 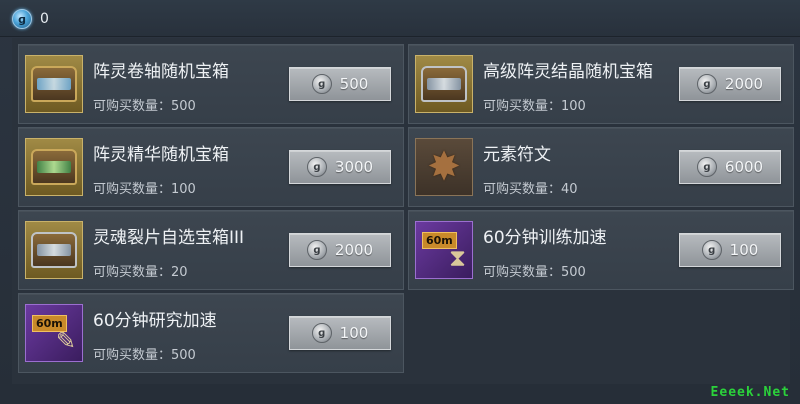 I want to click on item-quantity: 可购买数量：20, so click(x=140, y=272).